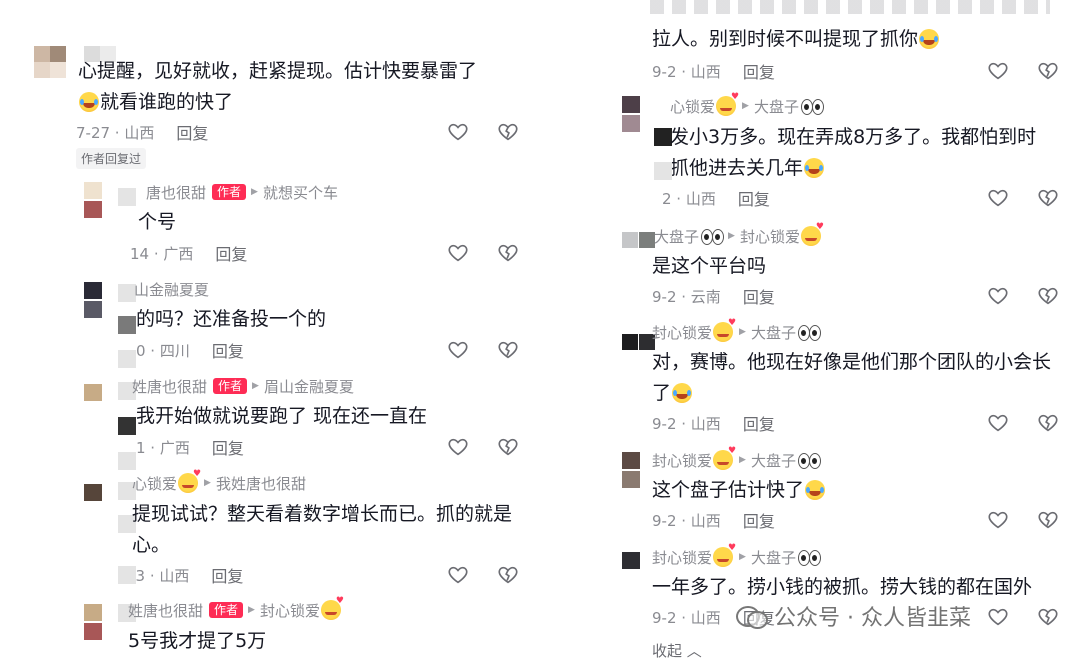  I want to click on comment-text: 拉人。别到时候不叫提现了抓你, so click(785, 39).